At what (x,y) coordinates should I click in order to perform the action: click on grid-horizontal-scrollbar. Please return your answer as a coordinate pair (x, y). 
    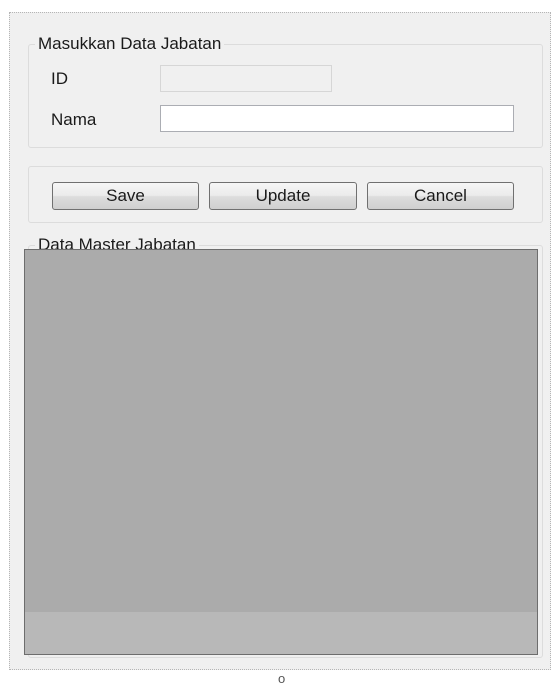
    Looking at the image, I should click on (281, 633).